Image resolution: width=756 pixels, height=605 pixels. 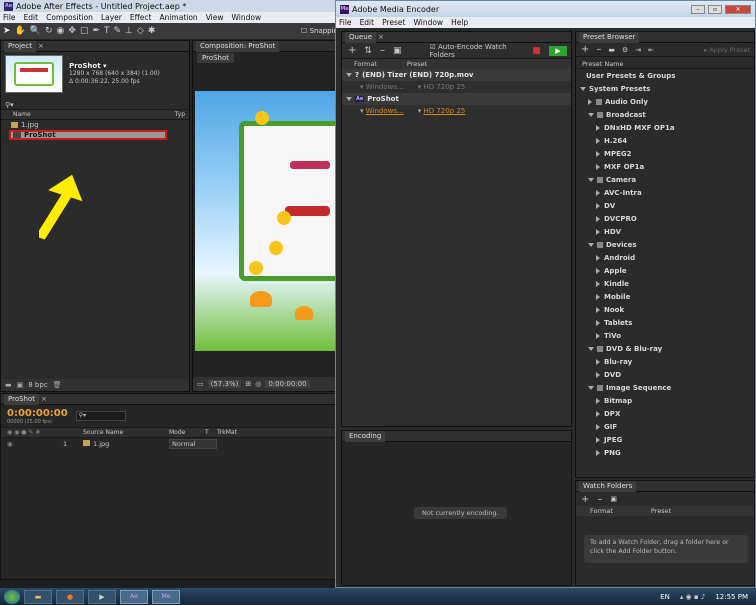 What do you see at coordinates (319, 31) in the screenshot?
I see `snapping-checkbox: ☐ Snappin` at bounding box center [319, 31].